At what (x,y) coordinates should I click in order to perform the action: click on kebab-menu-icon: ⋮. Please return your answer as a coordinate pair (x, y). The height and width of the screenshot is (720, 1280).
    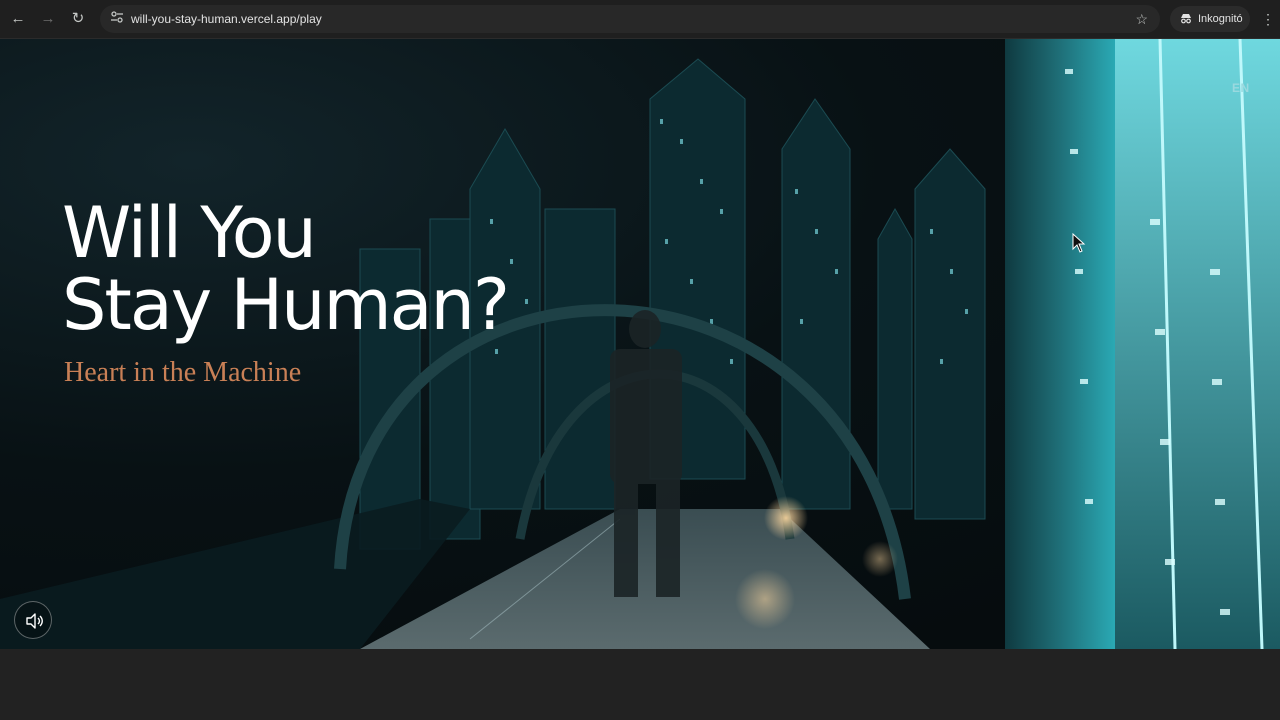
    Looking at the image, I should click on (1268, 19).